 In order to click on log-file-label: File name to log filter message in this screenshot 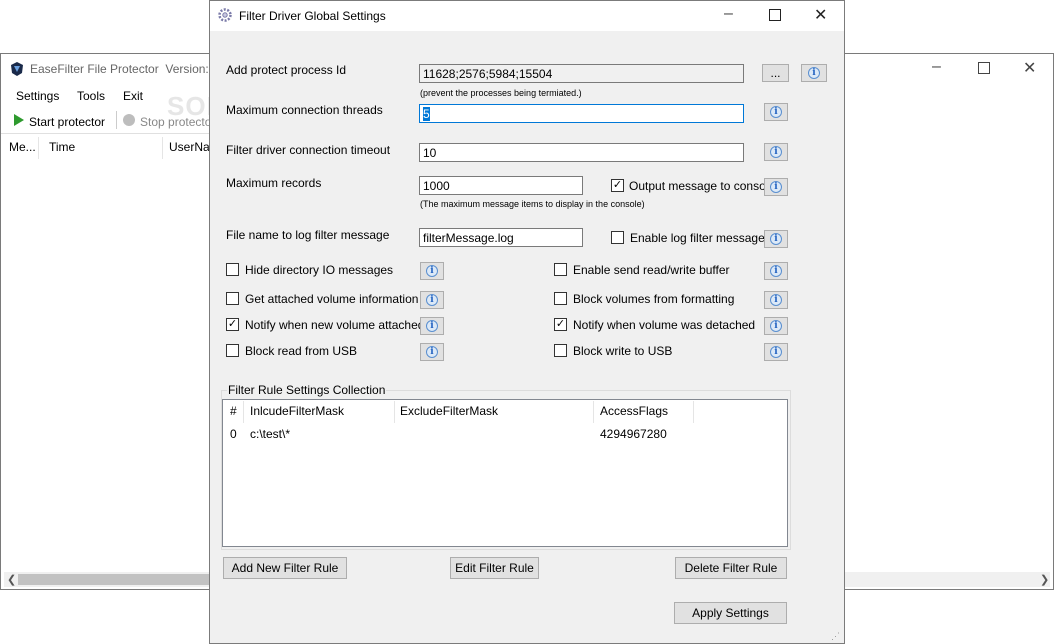, I will do `click(308, 235)`.